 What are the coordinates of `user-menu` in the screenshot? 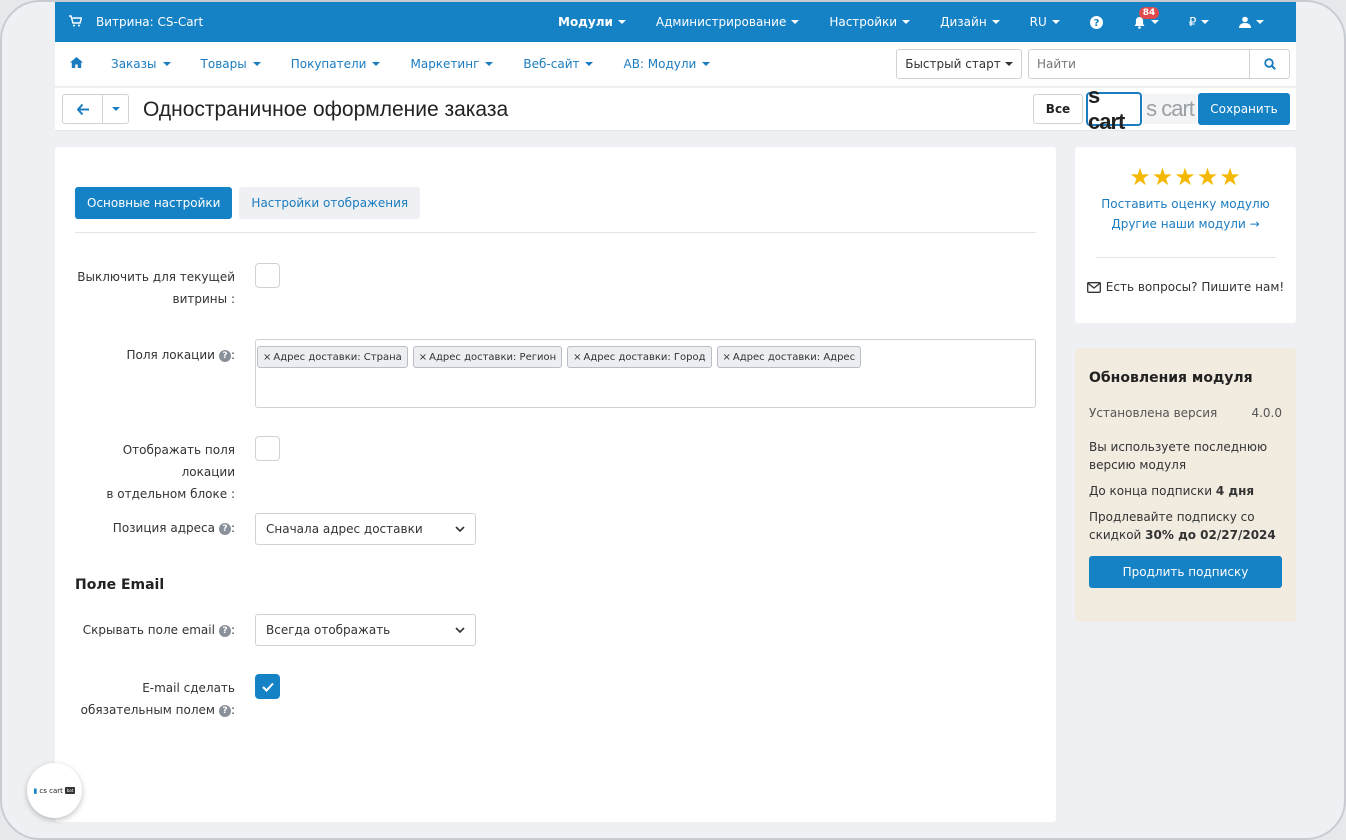 It's located at (1252, 22).